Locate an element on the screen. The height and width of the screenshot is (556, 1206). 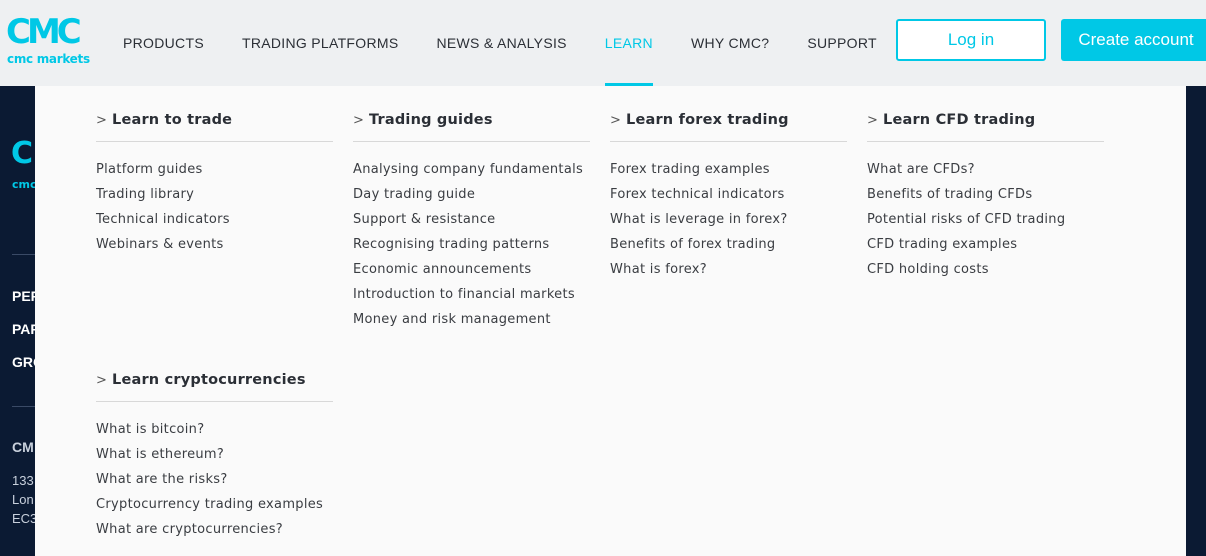
menu-link: CFD trading examples is located at coordinates (985, 247).